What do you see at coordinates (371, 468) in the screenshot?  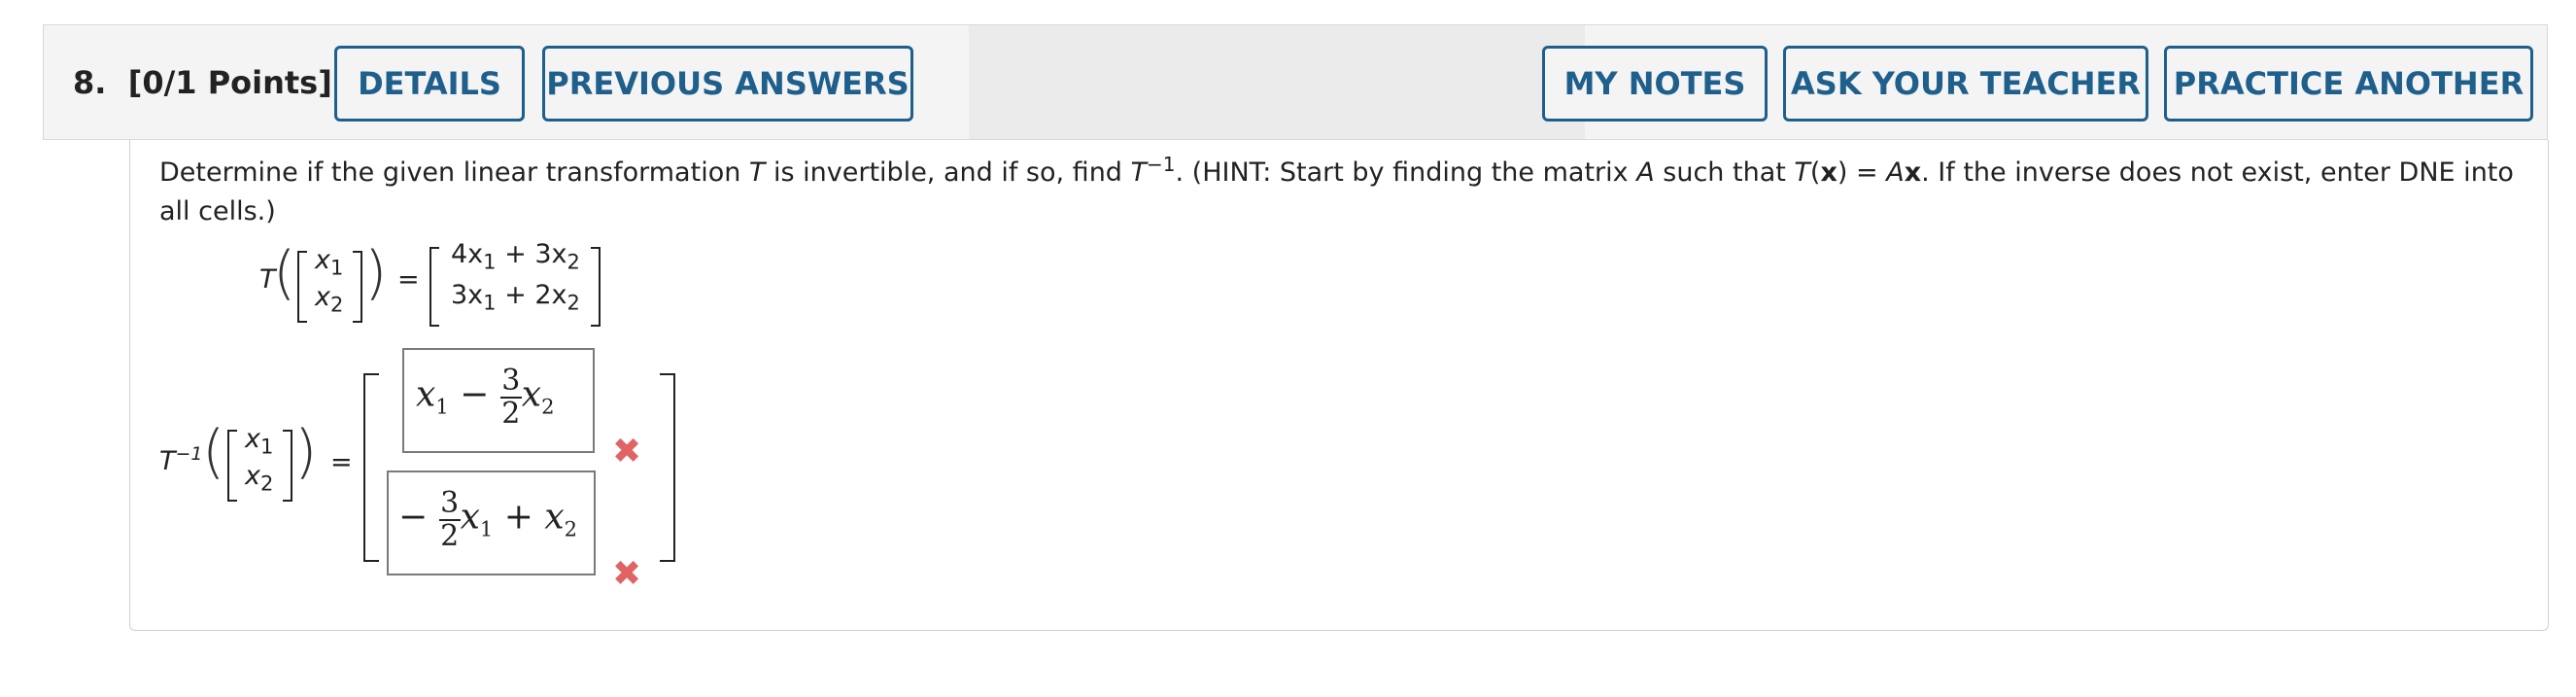 I see `answer-left-bracket` at bounding box center [371, 468].